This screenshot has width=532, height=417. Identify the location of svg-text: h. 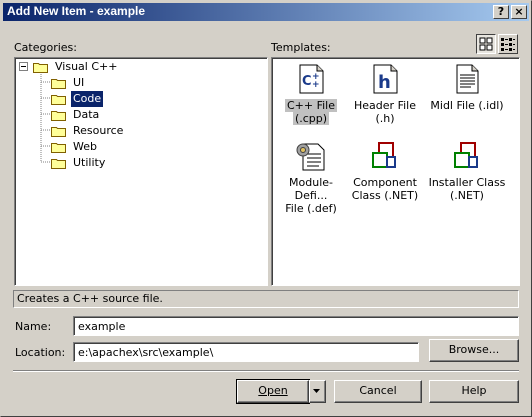
(384, 82).